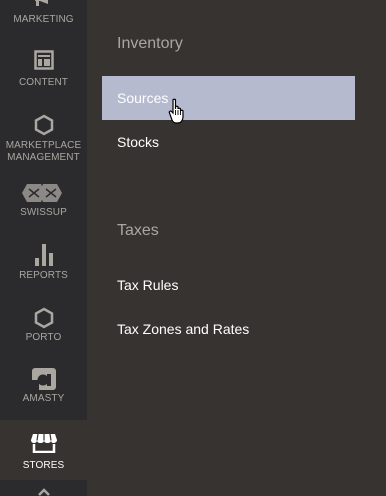 The width and height of the screenshot is (386, 496). Describe the element at coordinates (43, 151) in the screenshot. I see `sidebar-item-label: MARKETPLACE MANAGEMENT` at that location.